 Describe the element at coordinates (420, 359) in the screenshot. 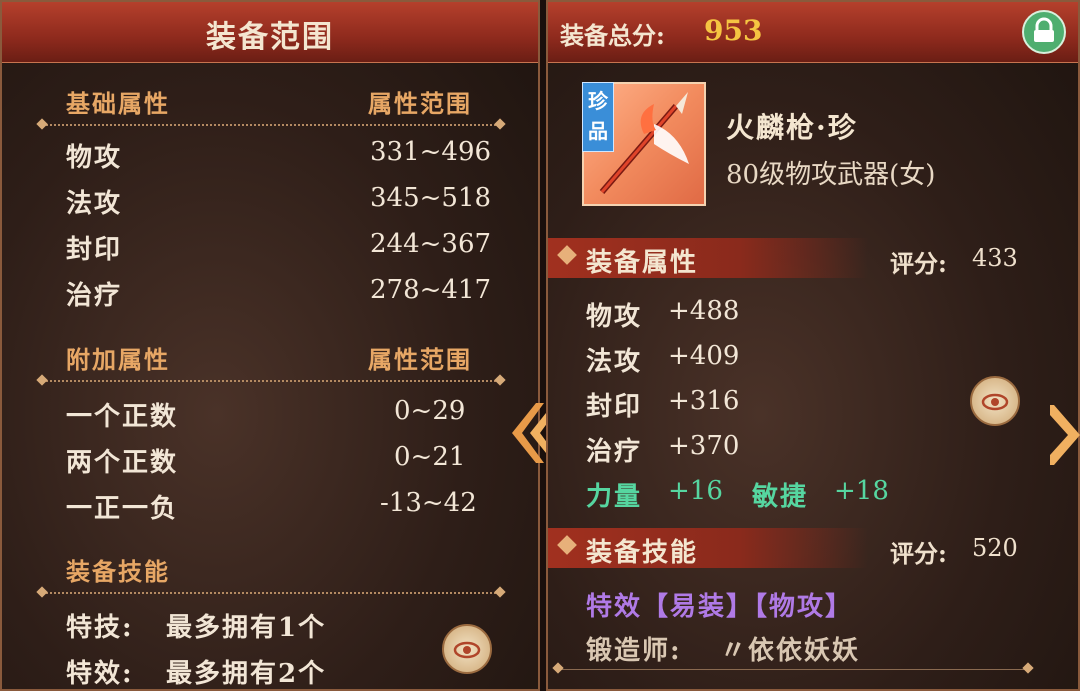

I see `extra-range-header: 属性范围` at that location.